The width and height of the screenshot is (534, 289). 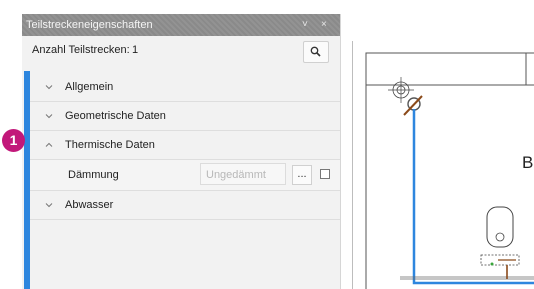 What do you see at coordinates (135, 50) in the screenshot?
I see `section-count-value: 1` at bounding box center [135, 50].